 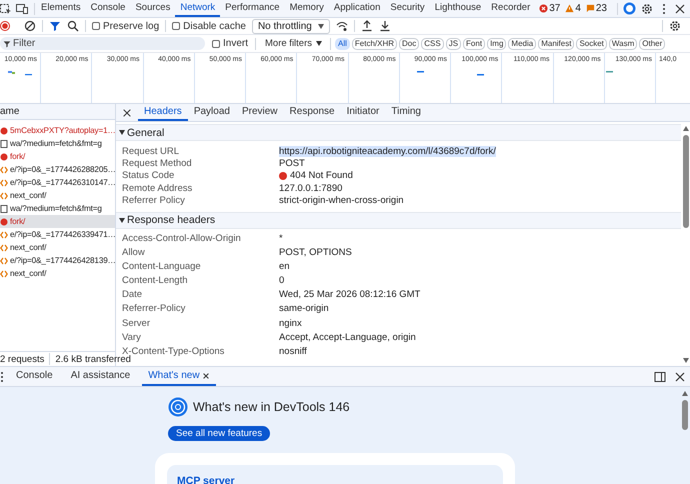 What do you see at coordinates (260, 112) in the screenshot?
I see `details-tab: Preview` at bounding box center [260, 112].